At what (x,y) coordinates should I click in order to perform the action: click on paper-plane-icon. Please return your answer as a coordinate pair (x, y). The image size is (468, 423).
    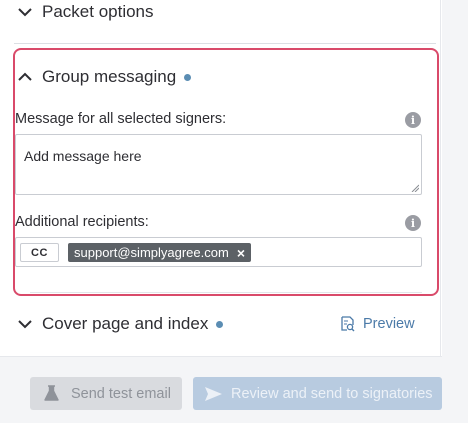
    Looking at the image, I should click on (213, 393).